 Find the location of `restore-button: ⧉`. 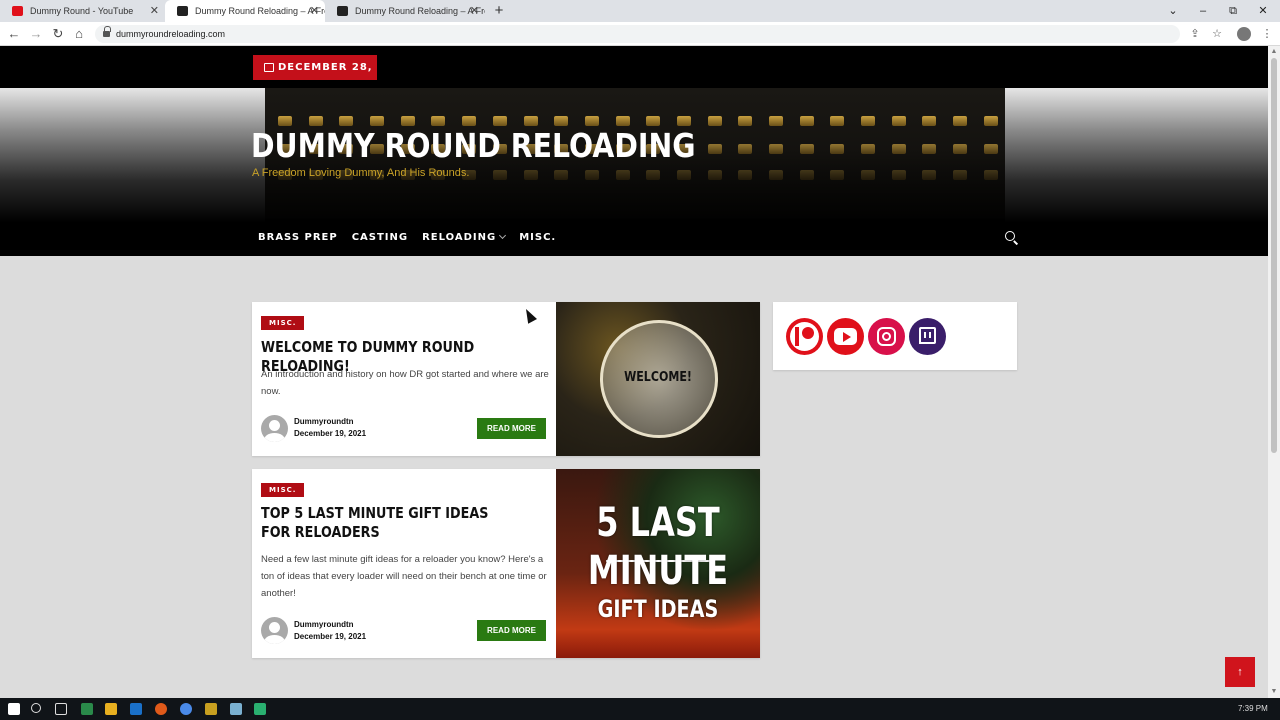

restore-button: ⧉ is located at coordinates (1233, 11).